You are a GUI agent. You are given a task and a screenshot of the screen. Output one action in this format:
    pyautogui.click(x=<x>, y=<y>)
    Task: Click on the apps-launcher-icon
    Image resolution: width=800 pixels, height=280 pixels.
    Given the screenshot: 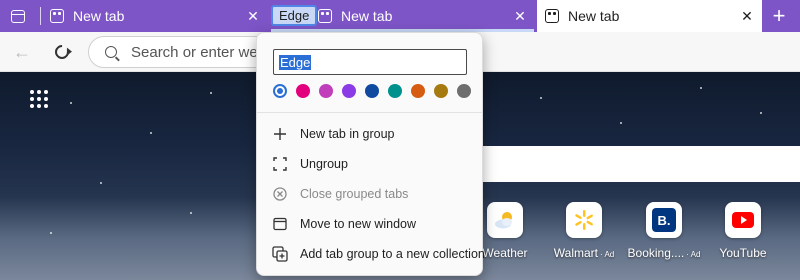 What is the action you would take?
    pyautogui.click(x=39, y=99)
    